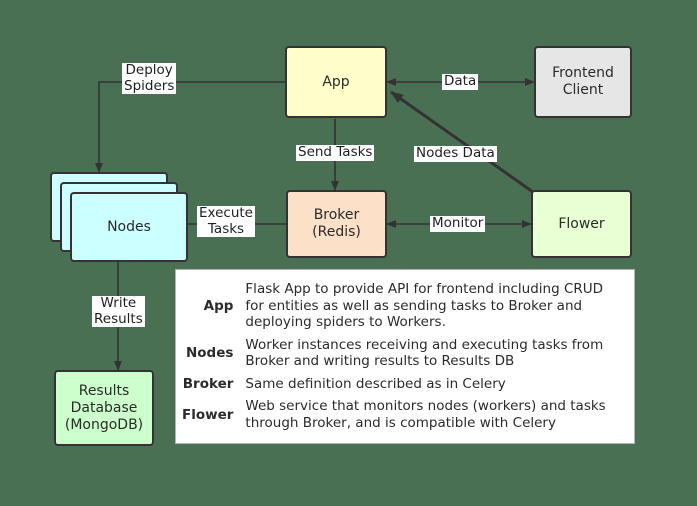  I want to click on legend-term: App, so click(218, 305).